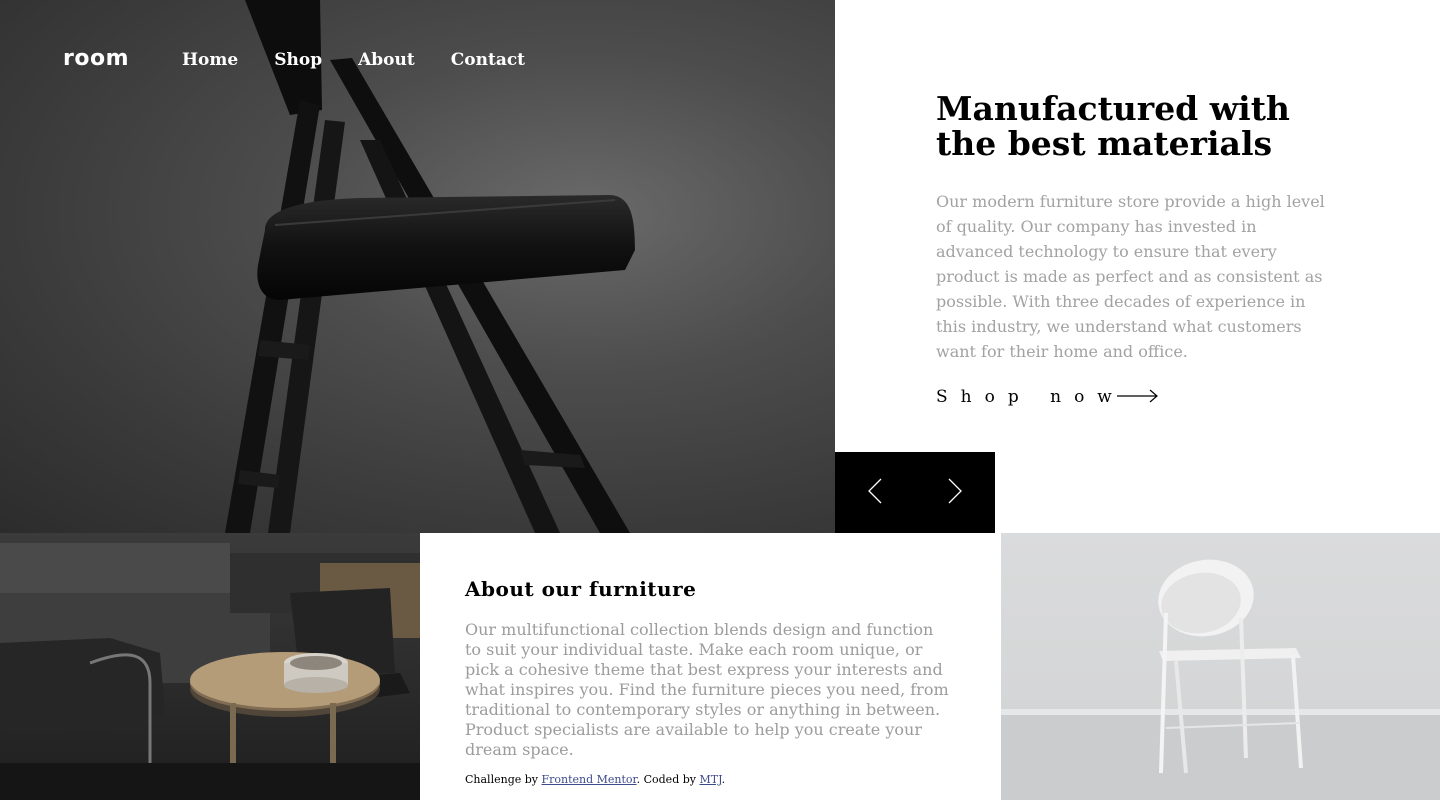 Image resolution: width=1440 pixels, height=800 pixels. Describe the element at coordinates (96, 58) in the screenshot. I see `brand-logo: room` at that location.